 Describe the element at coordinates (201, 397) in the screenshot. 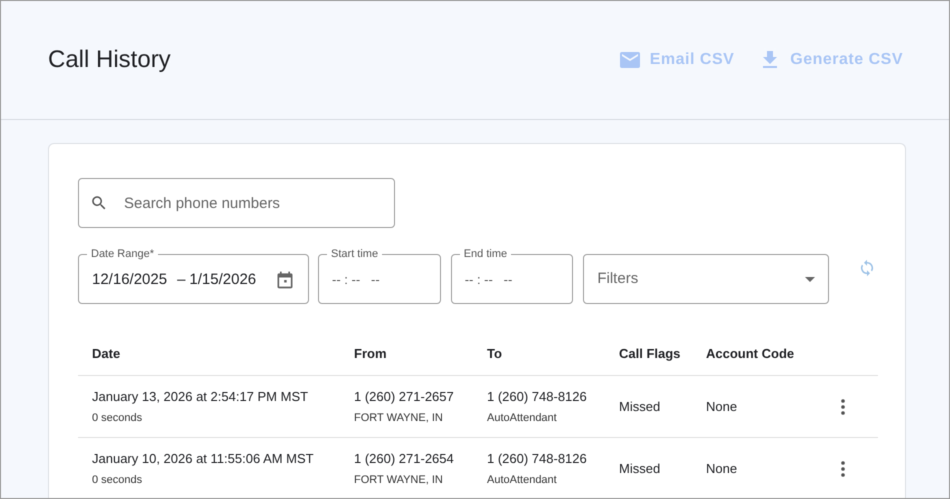

I see `table-cell-text: January 13, 2026 at 2:54:17 PM MST` at that location.